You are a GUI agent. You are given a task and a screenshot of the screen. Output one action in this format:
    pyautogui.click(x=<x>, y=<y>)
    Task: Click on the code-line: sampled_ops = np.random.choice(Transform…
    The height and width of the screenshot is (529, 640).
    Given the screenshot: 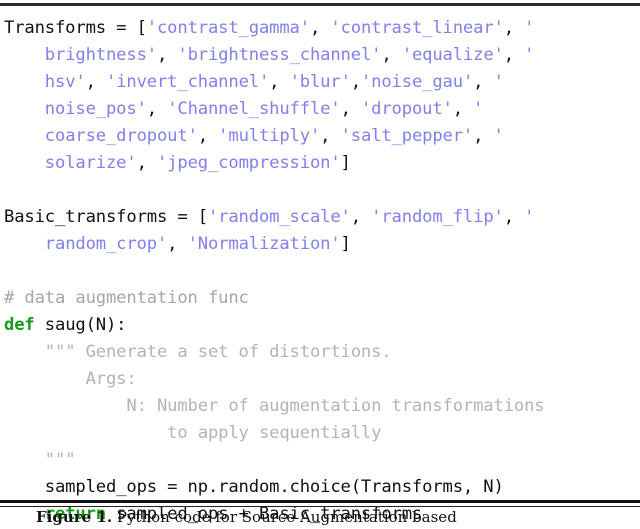 What is the action you would take?
    pyautogui.click(x=322, y=487)
    